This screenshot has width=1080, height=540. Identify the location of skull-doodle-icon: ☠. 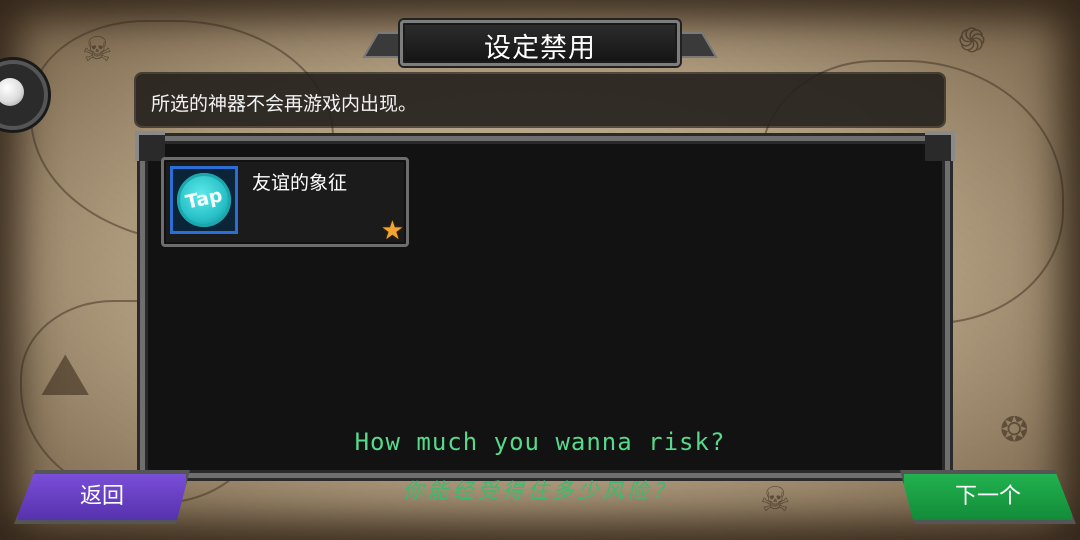
(97, 50).